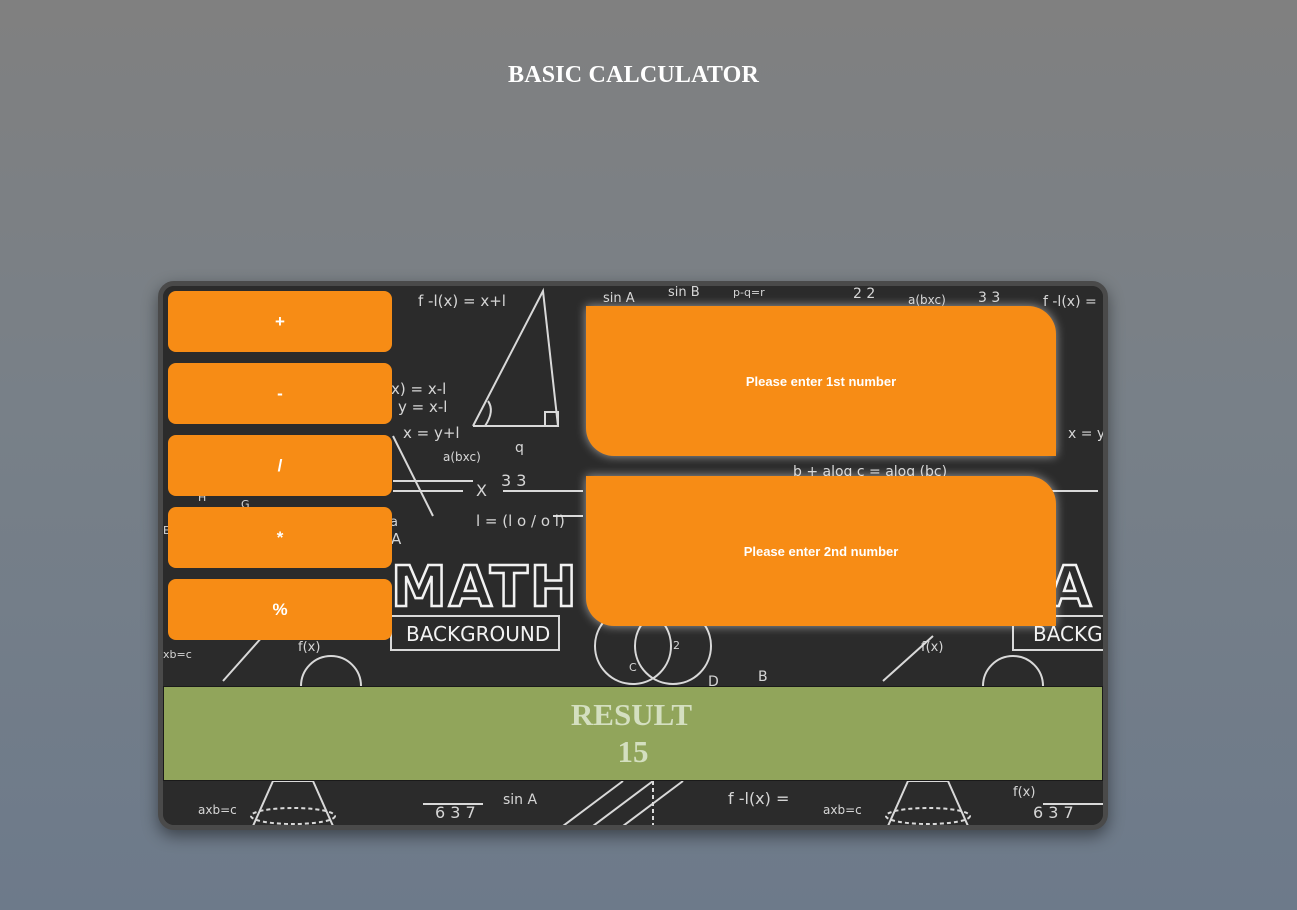  What do you see at coordinates (520, 521) in the screenshot?
I see `chalk-formula: l = (l o / o l)` at bounding box center [520, 521].